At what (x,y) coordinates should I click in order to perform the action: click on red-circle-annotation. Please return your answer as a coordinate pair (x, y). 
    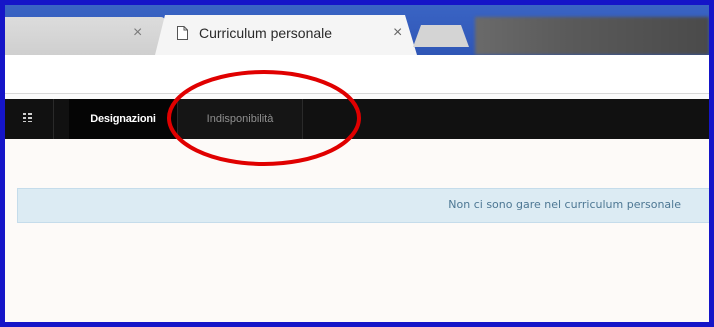
    Looking at the image, I should click on (264, 118).